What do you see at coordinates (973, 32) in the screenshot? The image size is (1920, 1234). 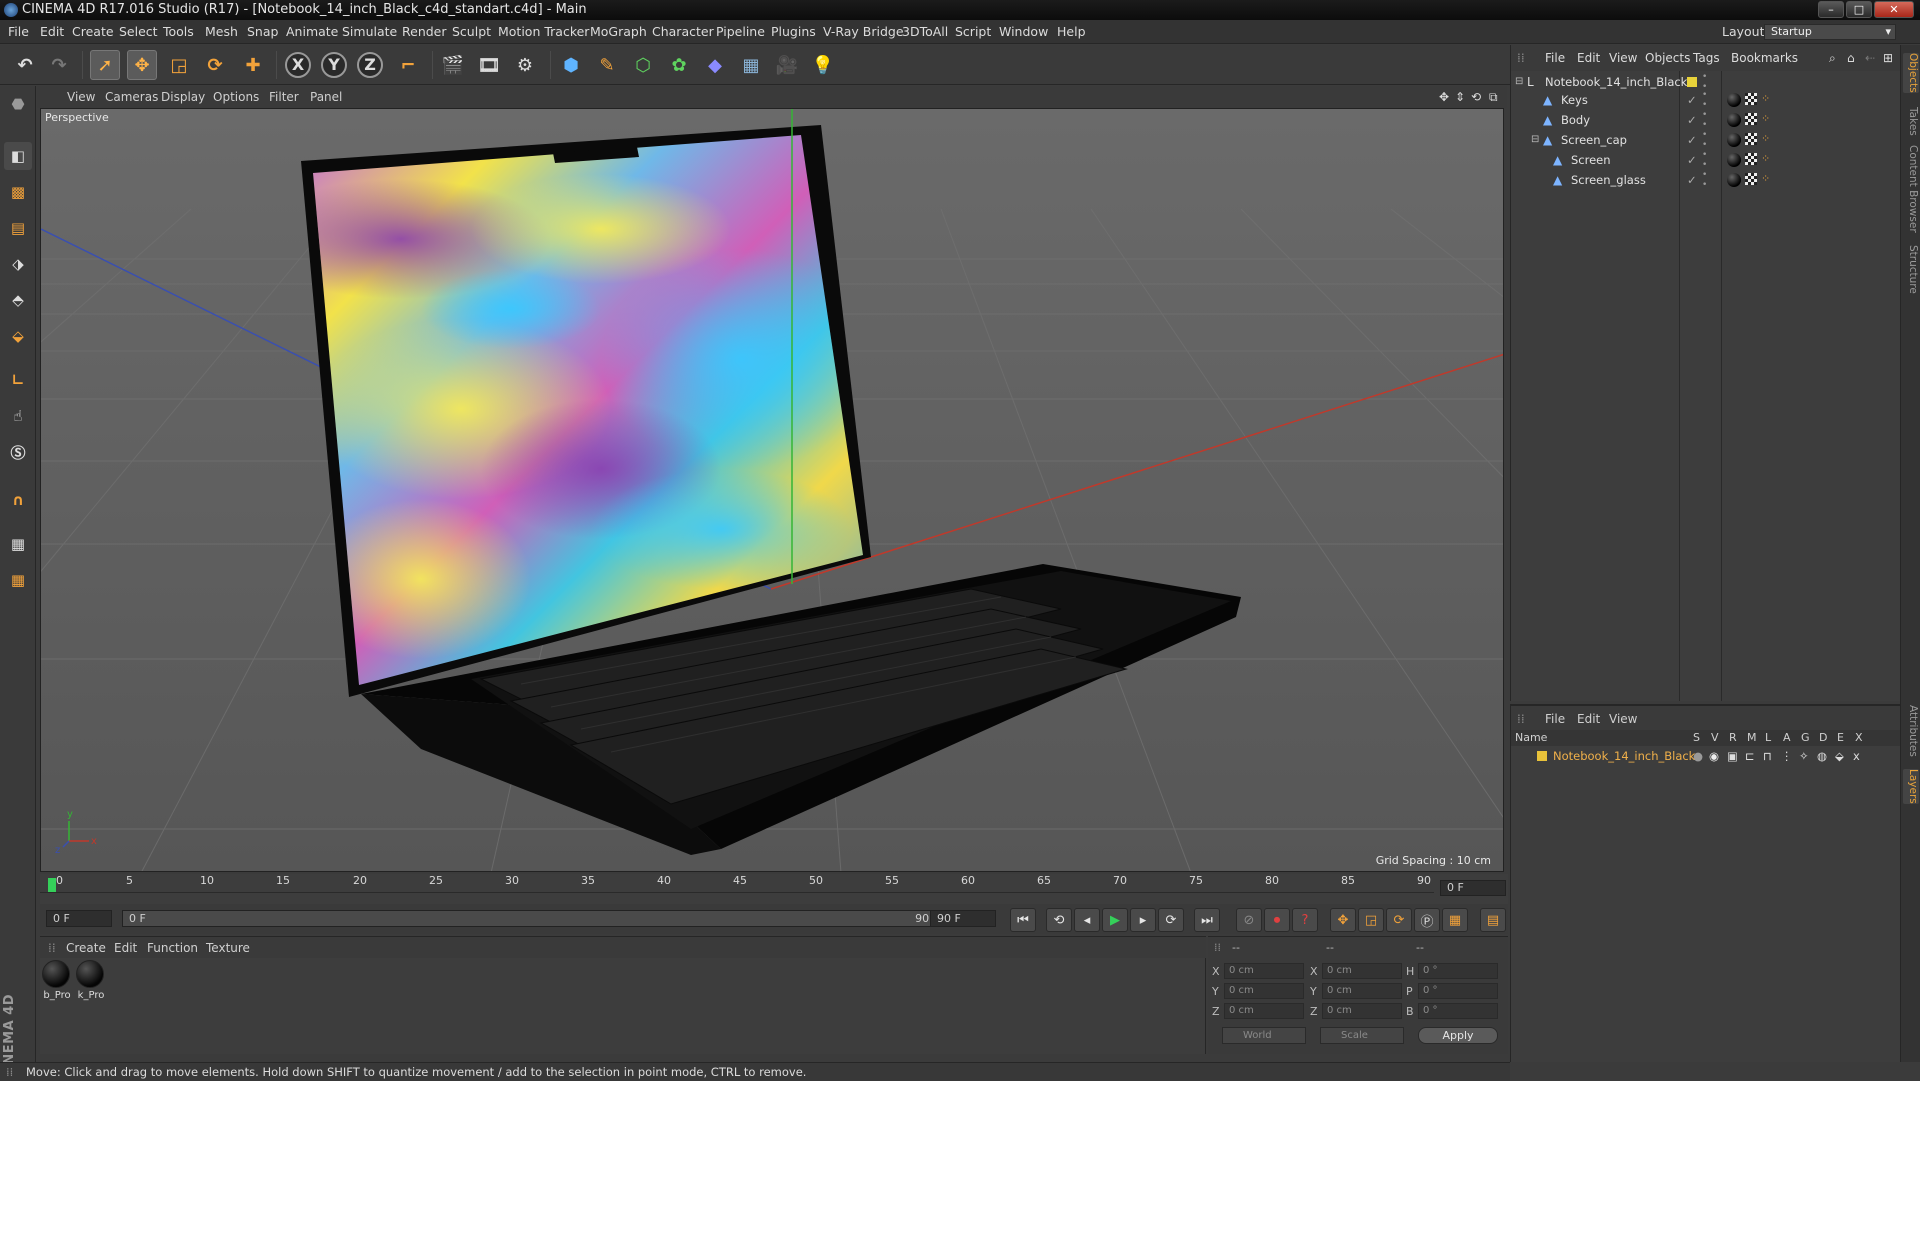 I see `menu-script: Script` at bounding box center [973, 32].